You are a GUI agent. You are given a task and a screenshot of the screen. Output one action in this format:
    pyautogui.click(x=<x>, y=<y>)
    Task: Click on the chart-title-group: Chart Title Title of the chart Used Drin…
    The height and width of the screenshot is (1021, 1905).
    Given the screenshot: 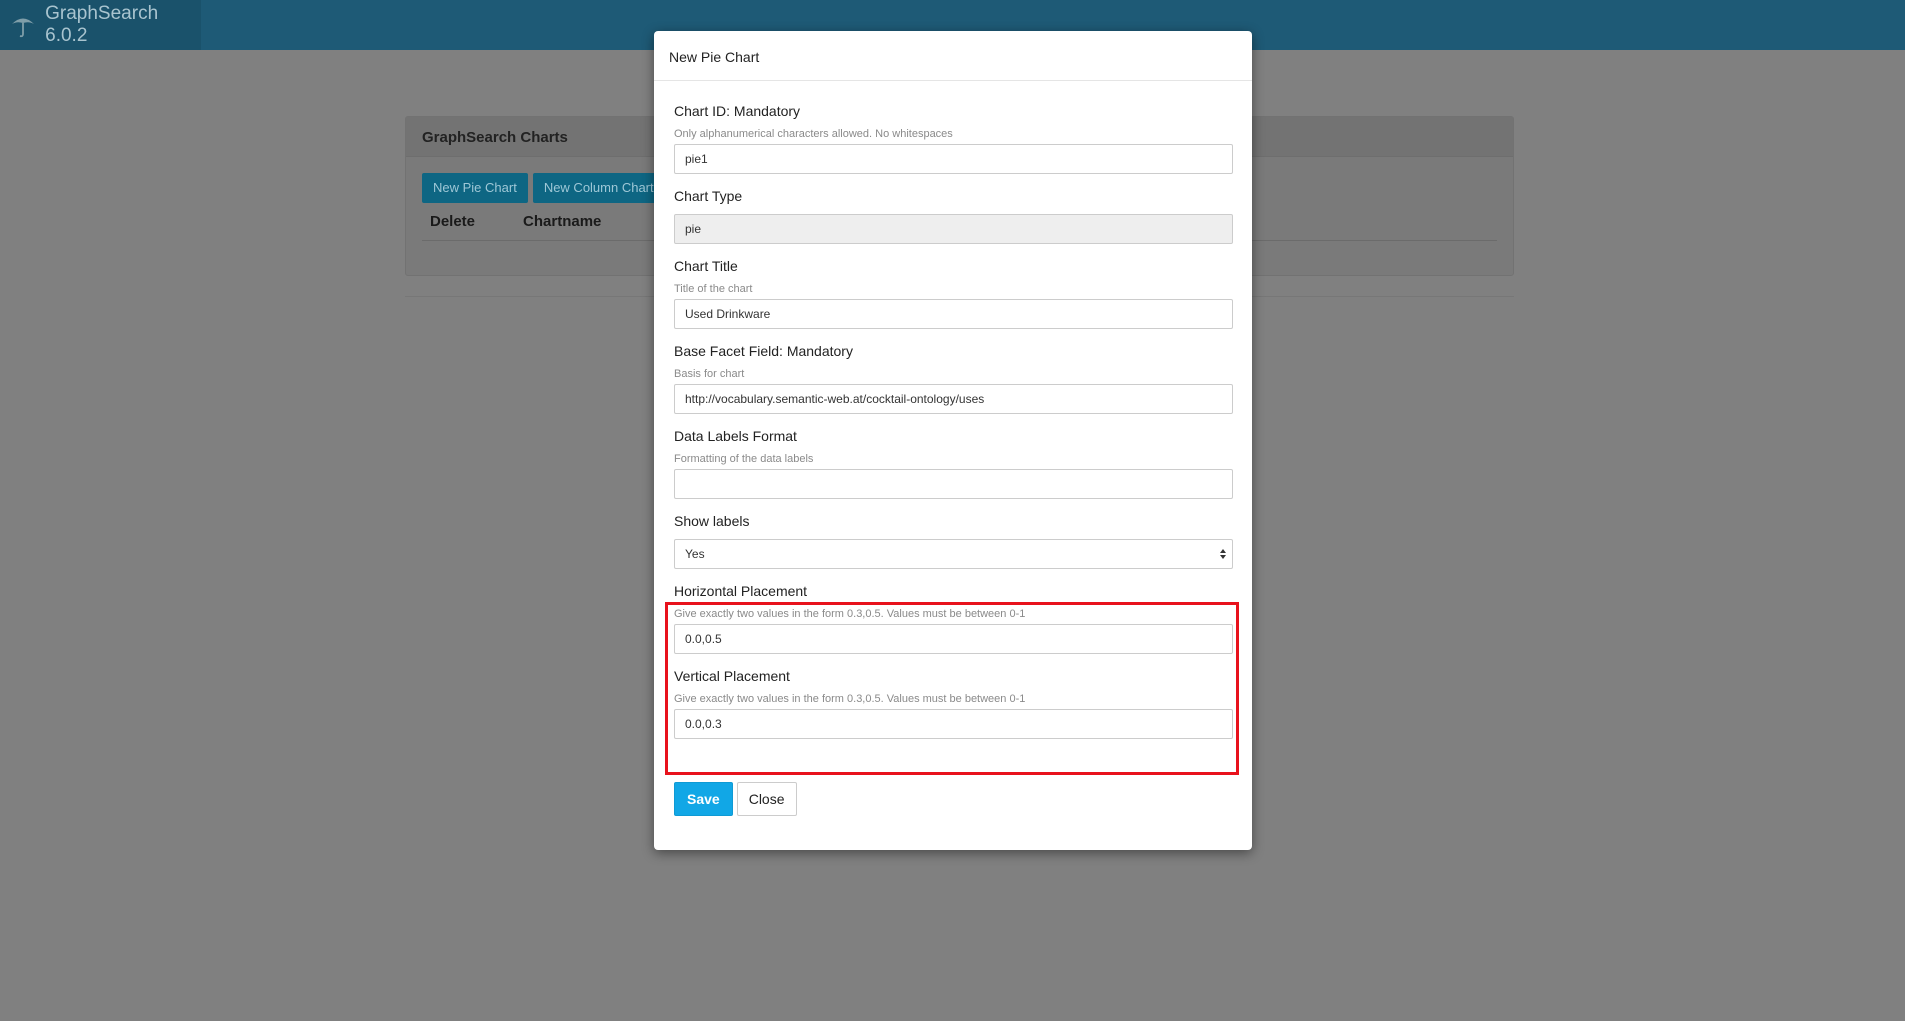 What is the action you would take?
    pyautogui.click(x=953, y=293)
    